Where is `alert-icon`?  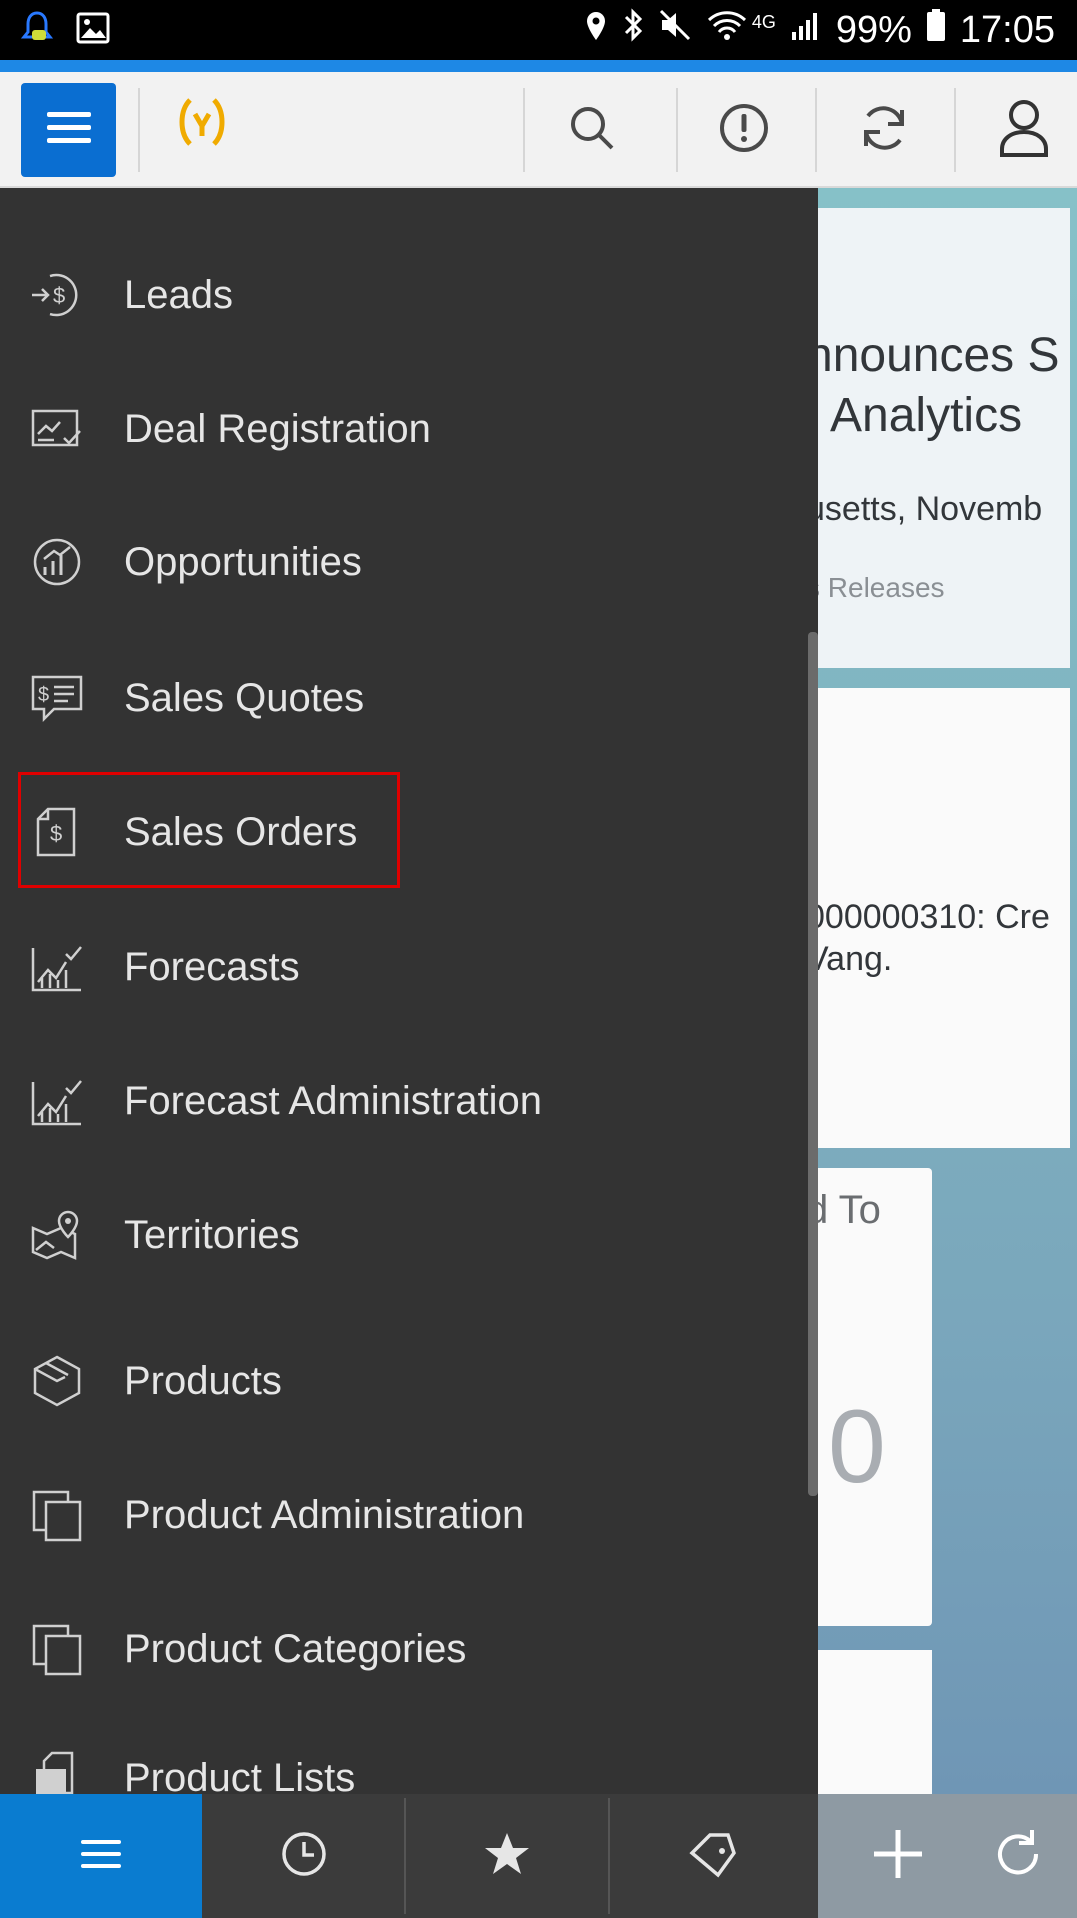
alert-icon is located at coordinates (744, 130).